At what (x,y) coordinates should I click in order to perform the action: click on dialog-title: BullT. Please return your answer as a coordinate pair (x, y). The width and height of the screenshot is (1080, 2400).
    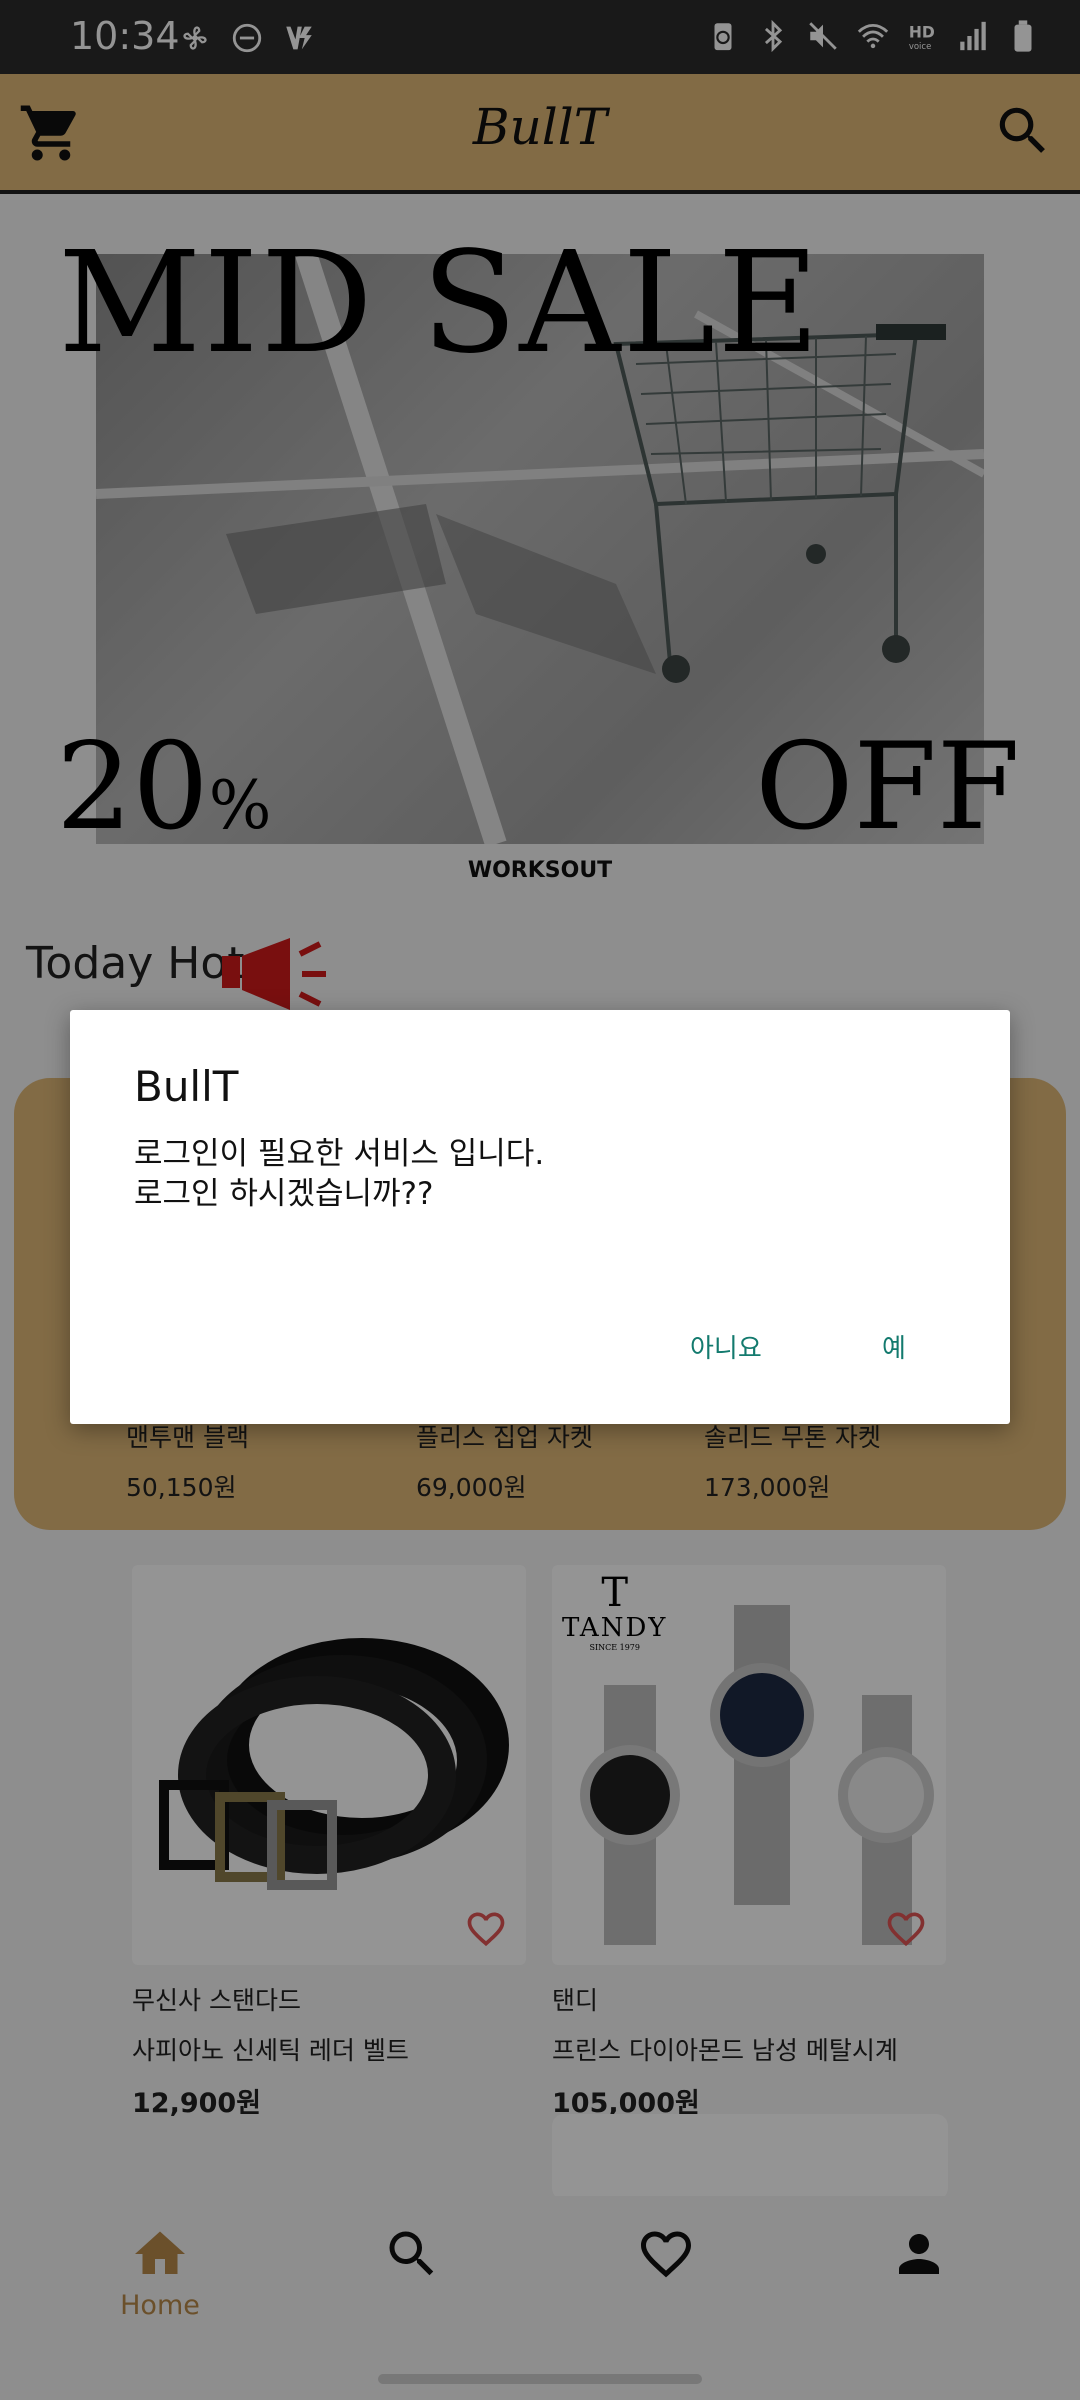
    Looking at the image, I should click on (186, 1086).